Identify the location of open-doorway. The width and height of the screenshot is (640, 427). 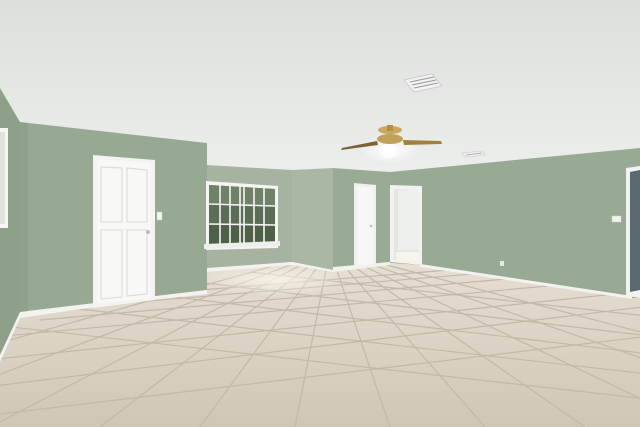
(406, 225).